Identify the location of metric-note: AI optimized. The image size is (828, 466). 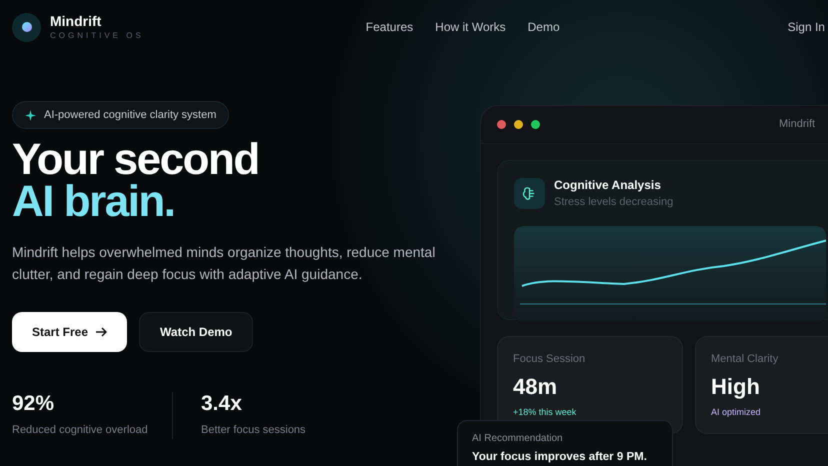
(736, 412).